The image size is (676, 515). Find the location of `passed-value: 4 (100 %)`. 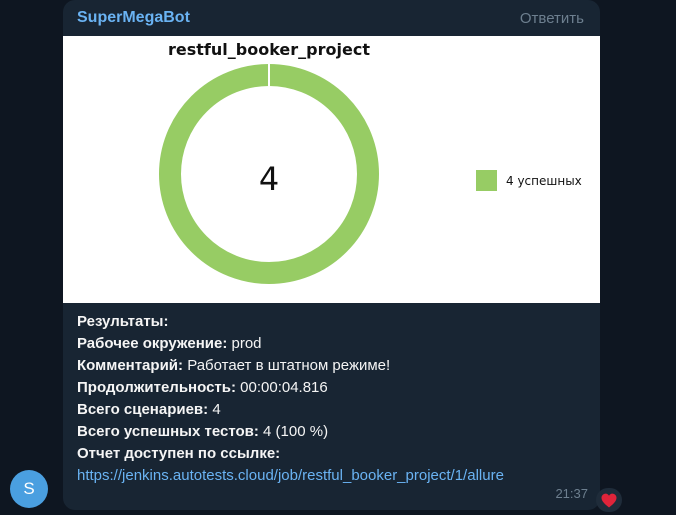

passed-value: 4 (100 %) is located at coordinates (296, 431).